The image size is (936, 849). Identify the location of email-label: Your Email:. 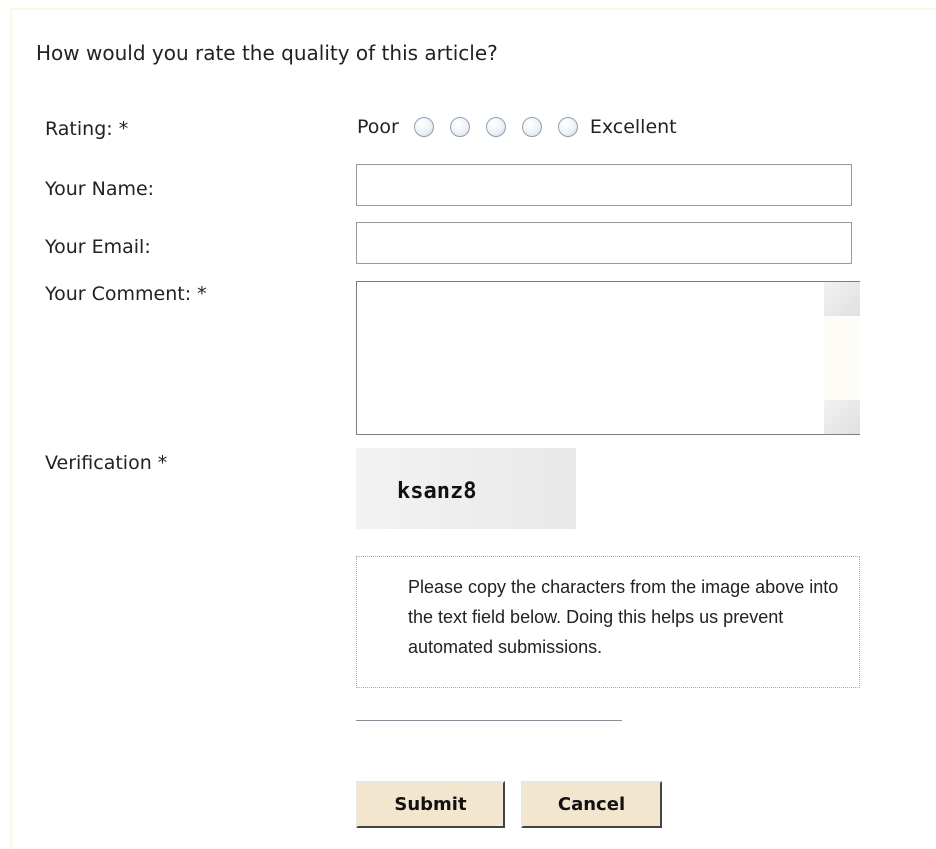
(98, 247).